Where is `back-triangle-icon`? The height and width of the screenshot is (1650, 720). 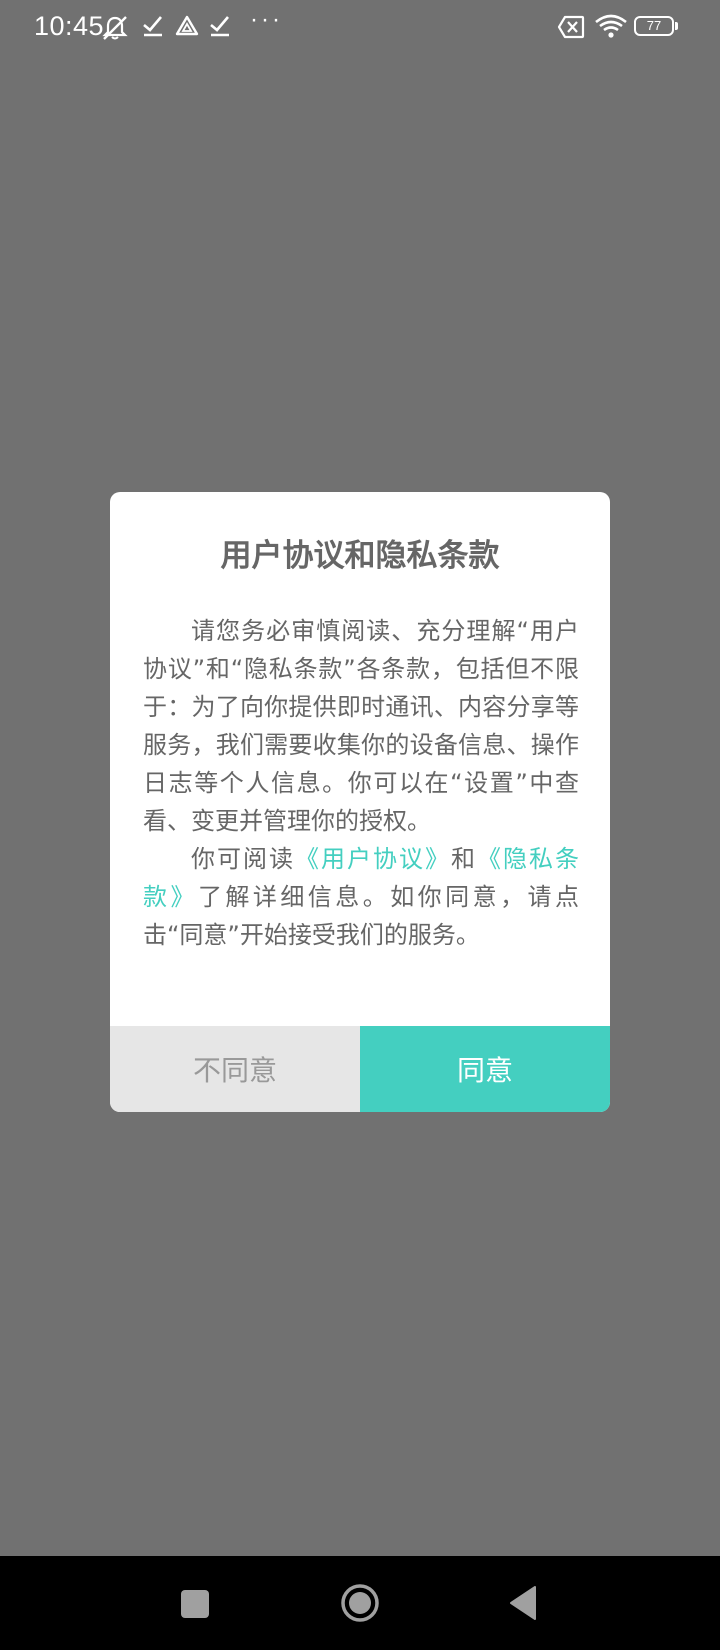
back-triangle-icon is located at coordinates (523, 1603).